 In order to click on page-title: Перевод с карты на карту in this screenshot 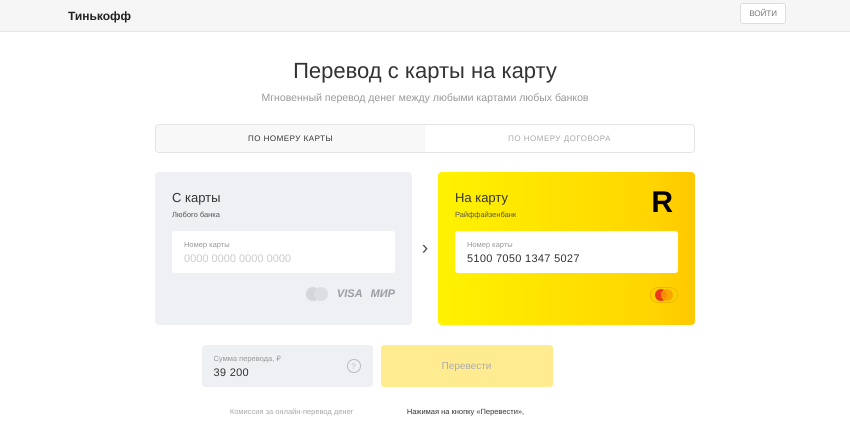, I will do `click(425, 71)`.